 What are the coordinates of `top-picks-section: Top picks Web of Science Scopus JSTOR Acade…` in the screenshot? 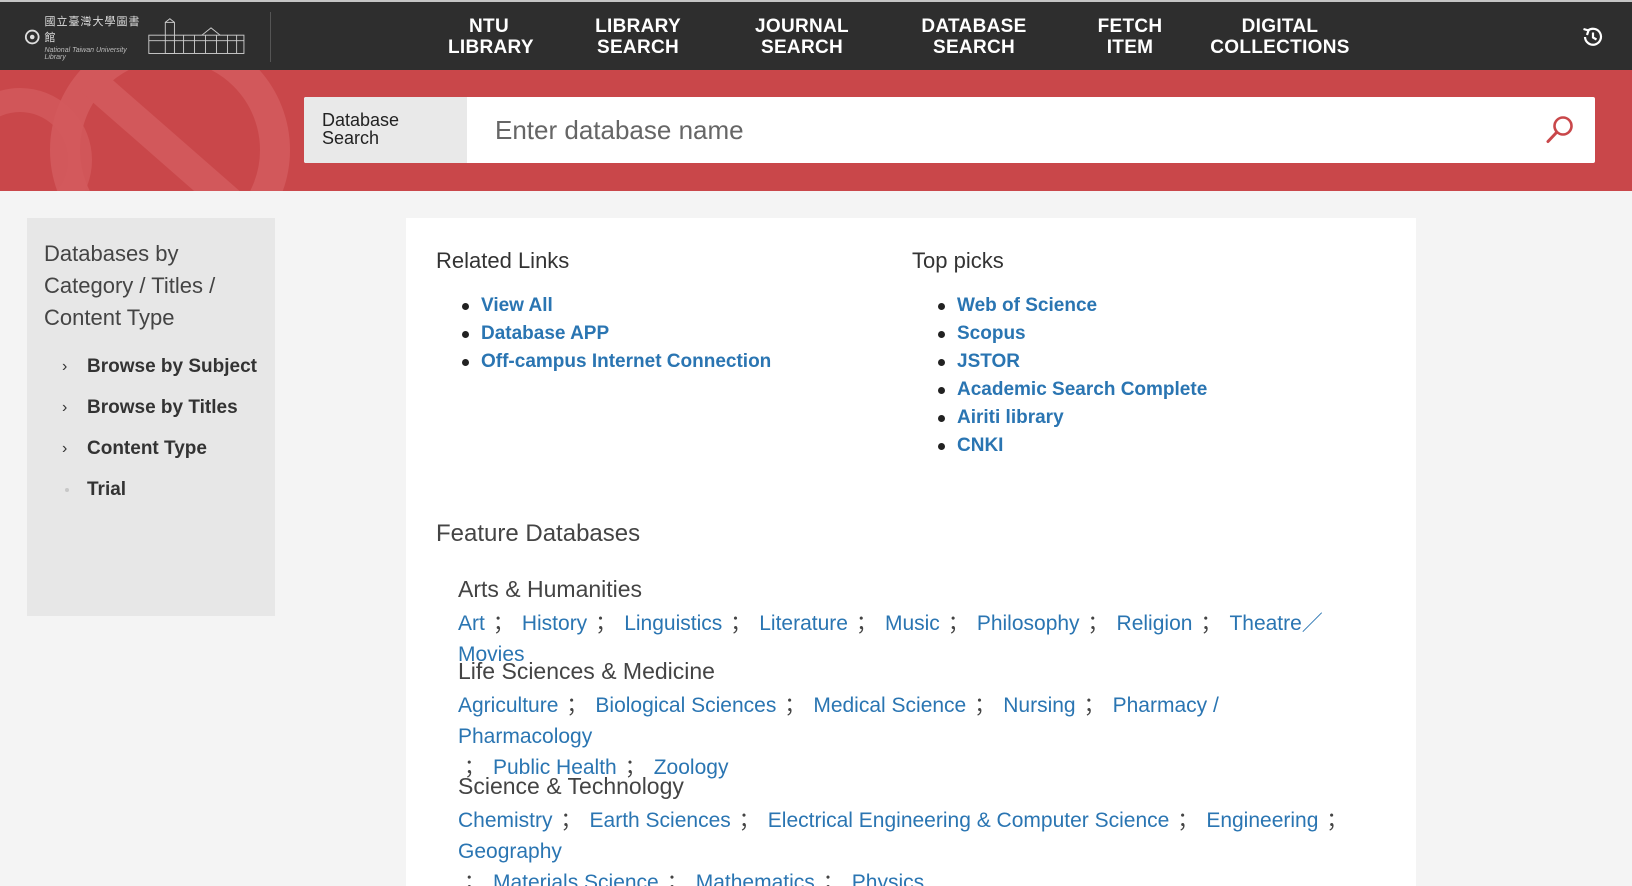 It's located at (1059, 354).